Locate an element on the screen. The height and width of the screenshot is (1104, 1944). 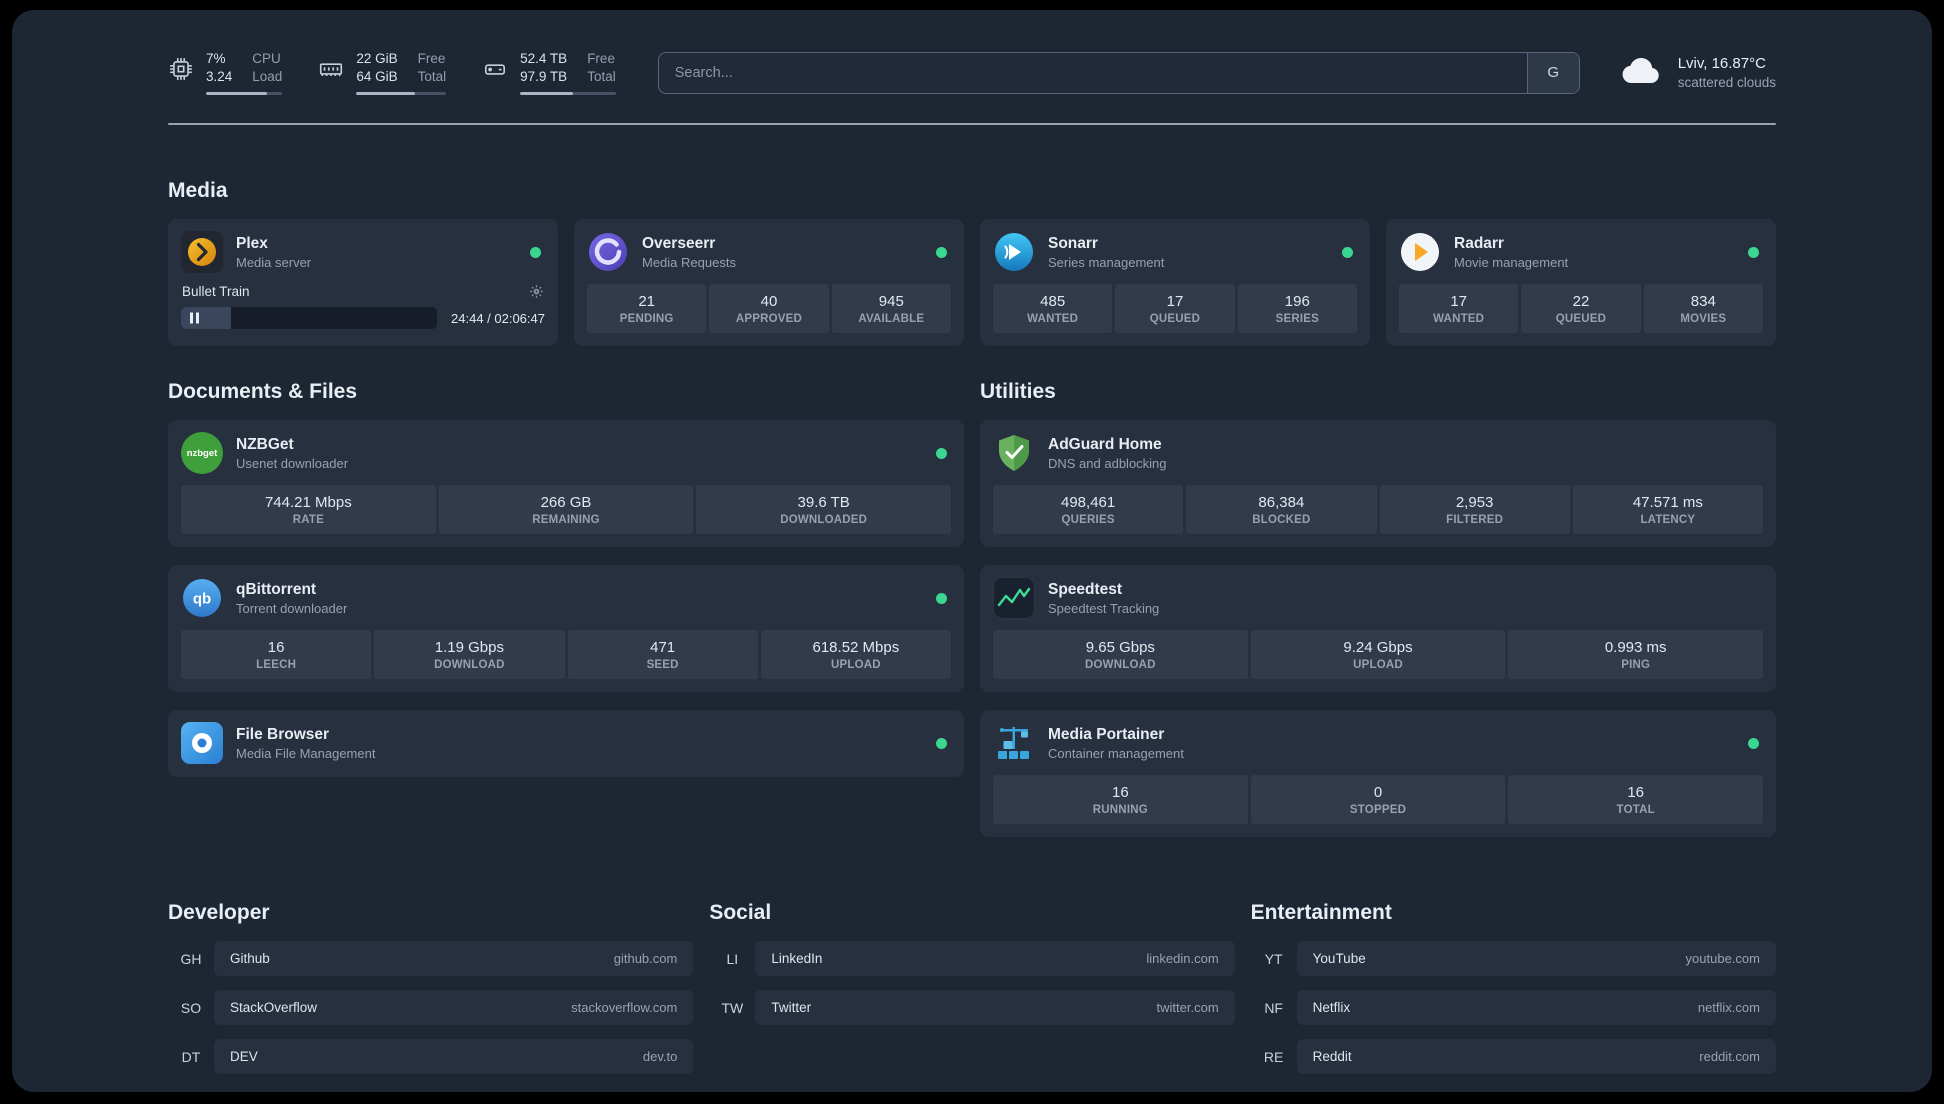
bookmark-abbr: GH is located at coordinates (191, 958).